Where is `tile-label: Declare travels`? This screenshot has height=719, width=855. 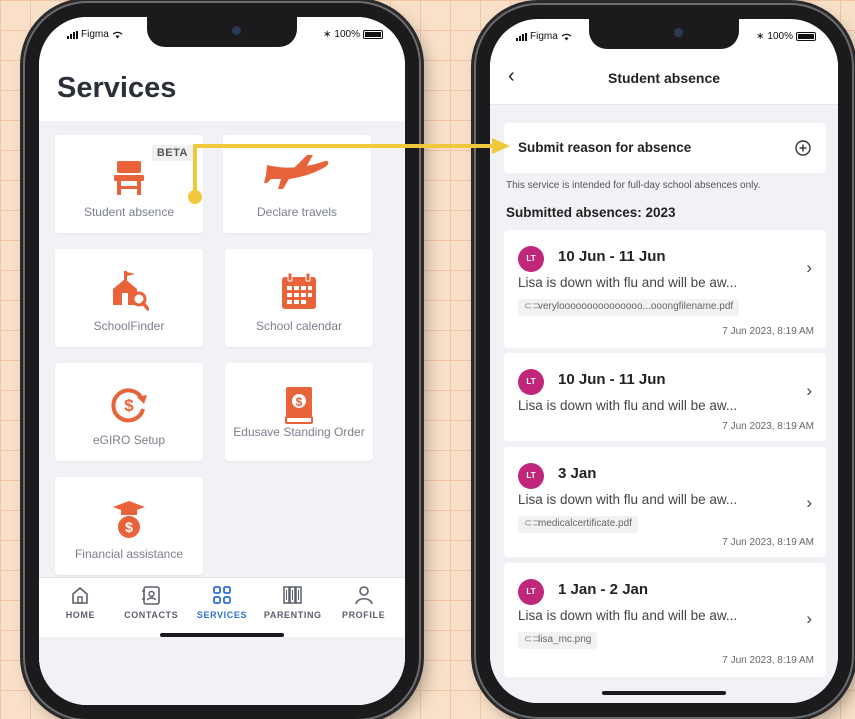
tile-label: Declare travels is located at coordinates (297, 212).